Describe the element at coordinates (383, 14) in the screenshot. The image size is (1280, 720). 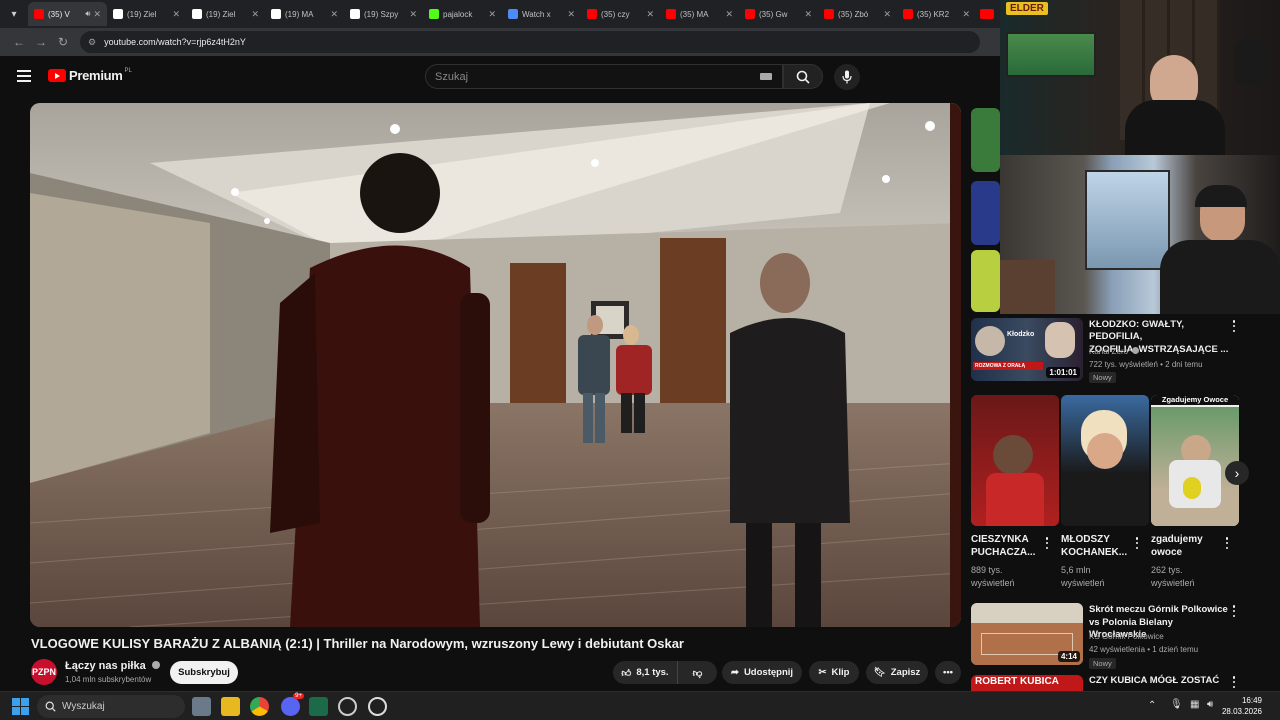
I see `browser-tab: (19) Szpy ✕` at that location.